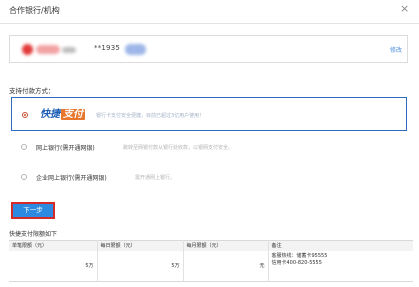 This screenshot has width=419, height=287. I want to click on quickpay-description: 银行卡支付安全便捷，目前已超过3亿用户使用！, so click(150, 116).